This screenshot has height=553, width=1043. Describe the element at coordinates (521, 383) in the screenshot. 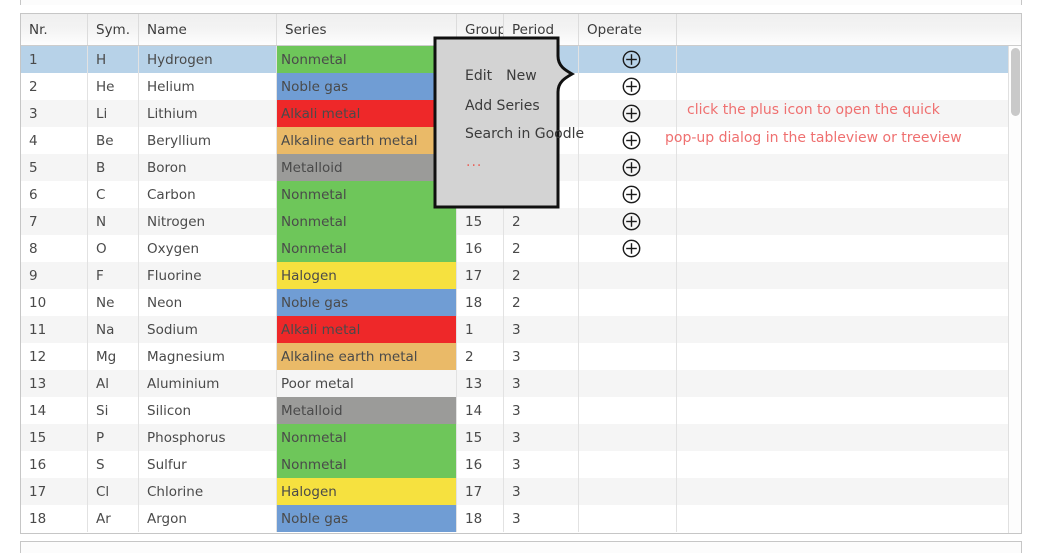

I see `table-row: 13 Al Aluminium Poor metal 13 3` at that location.